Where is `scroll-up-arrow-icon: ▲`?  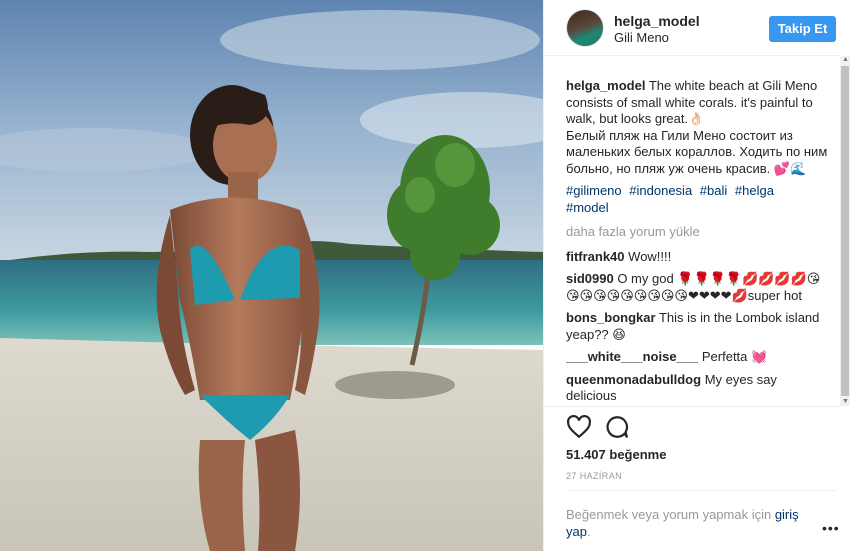
scroll-up-arrow-icon: ▲ is located at coordinates (845, 60).